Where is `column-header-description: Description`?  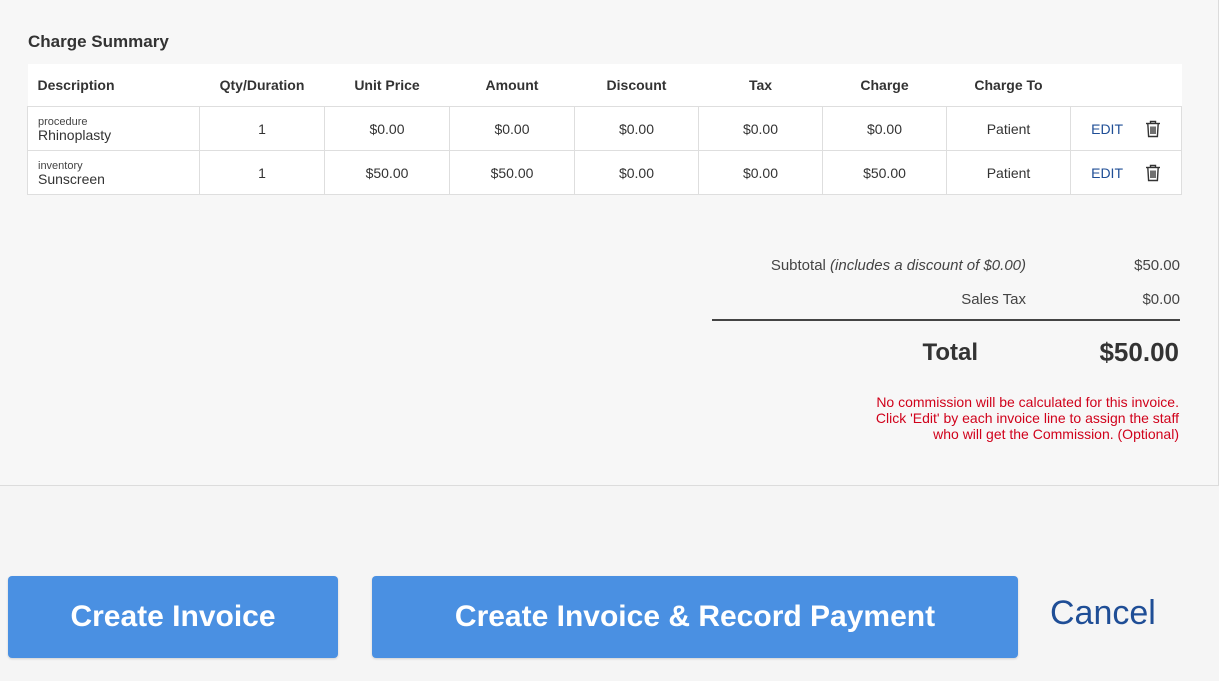
column-header-description: Description is located at coordinates (113, 85).